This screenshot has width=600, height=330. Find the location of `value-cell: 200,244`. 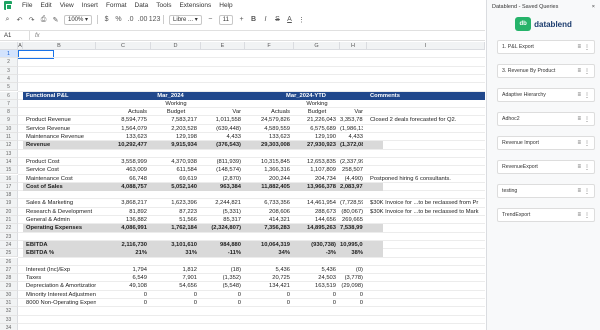

value-cell: 200,244 is located at coordinates (267, 179).